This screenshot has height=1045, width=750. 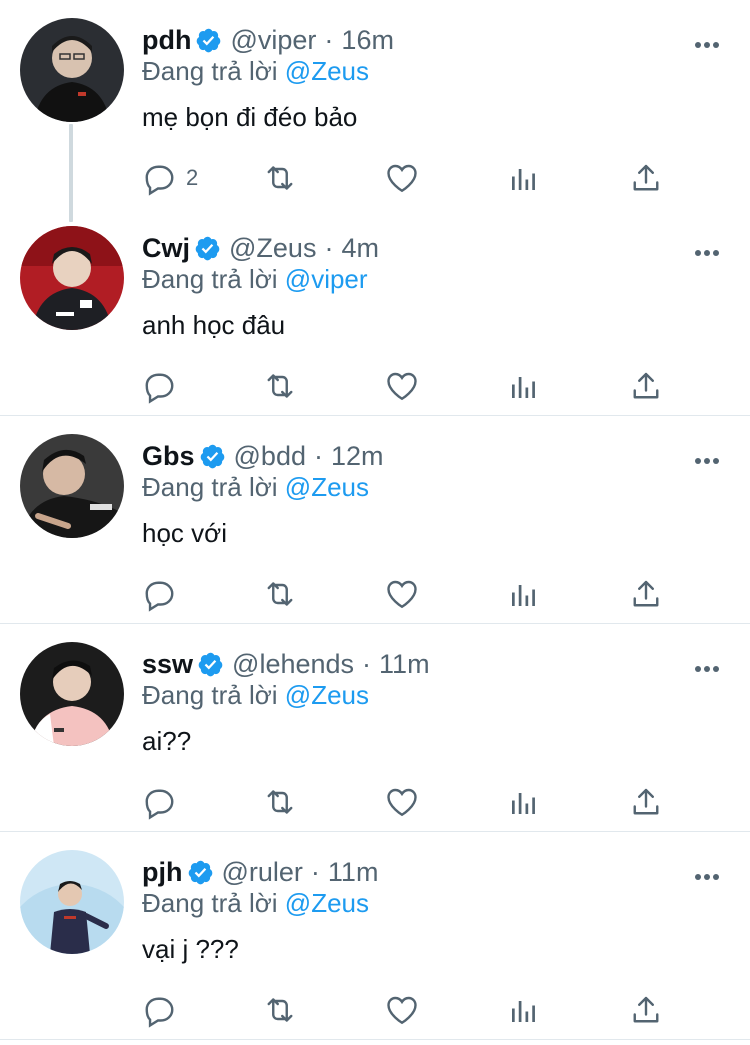 I want to click on tweet-header: ssw @lehends · 11m, so click(x=286, y=664).